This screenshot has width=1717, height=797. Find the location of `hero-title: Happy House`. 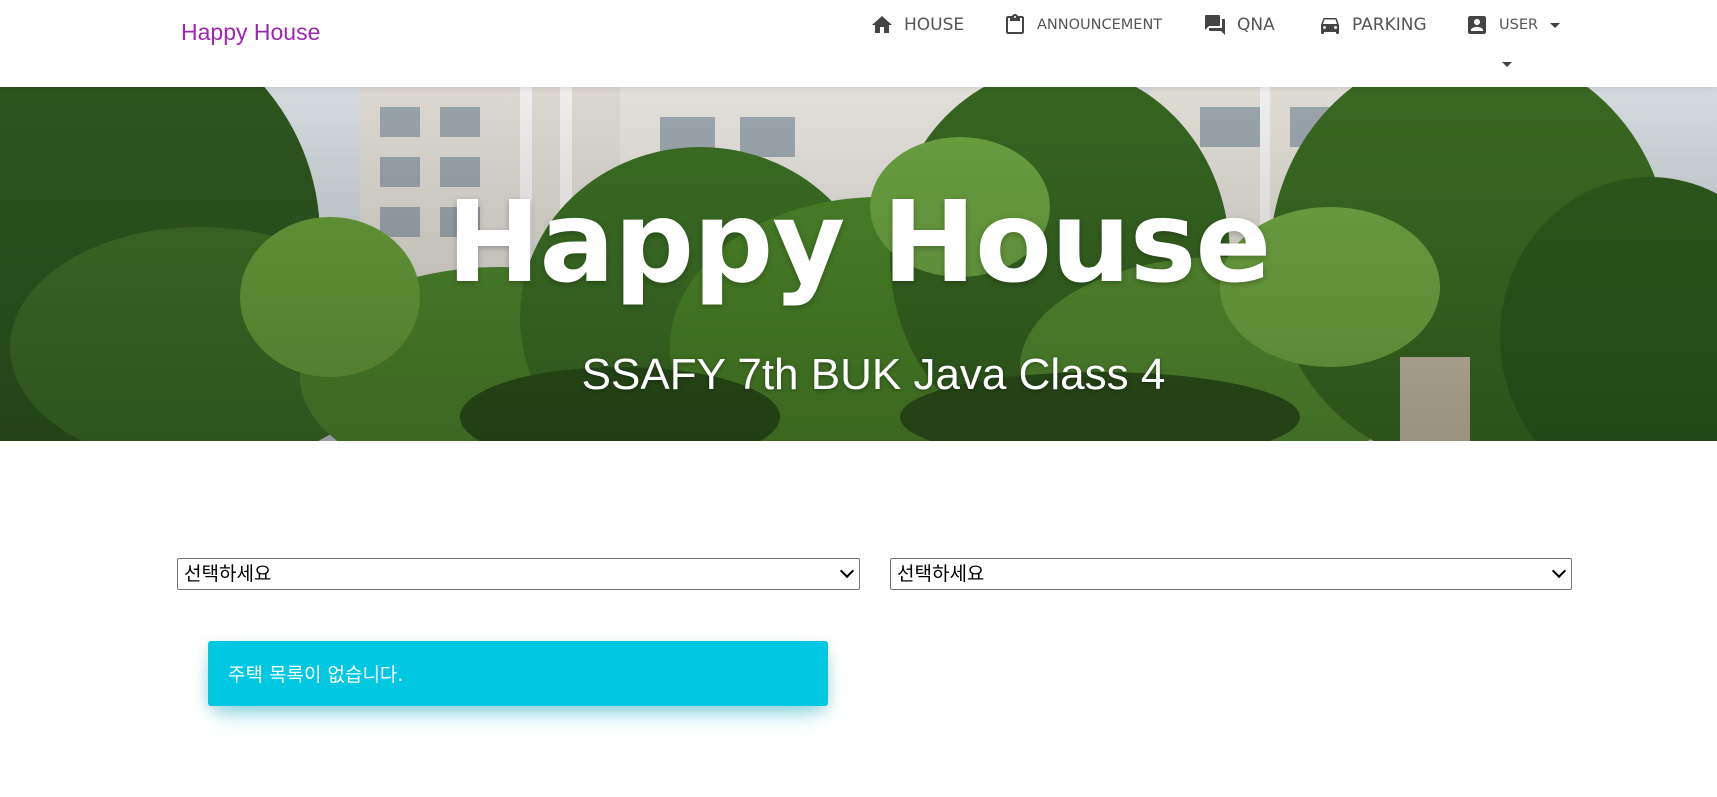

hero-title: Happy House is located at coordinates (859, 243).